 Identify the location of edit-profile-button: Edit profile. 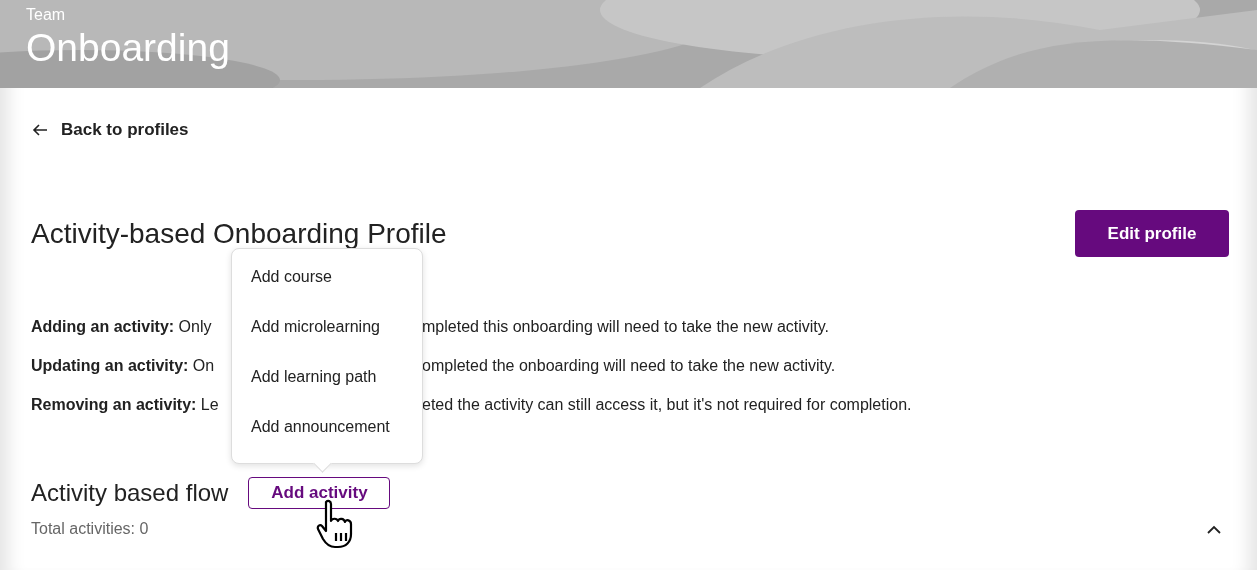
(1152, 233).